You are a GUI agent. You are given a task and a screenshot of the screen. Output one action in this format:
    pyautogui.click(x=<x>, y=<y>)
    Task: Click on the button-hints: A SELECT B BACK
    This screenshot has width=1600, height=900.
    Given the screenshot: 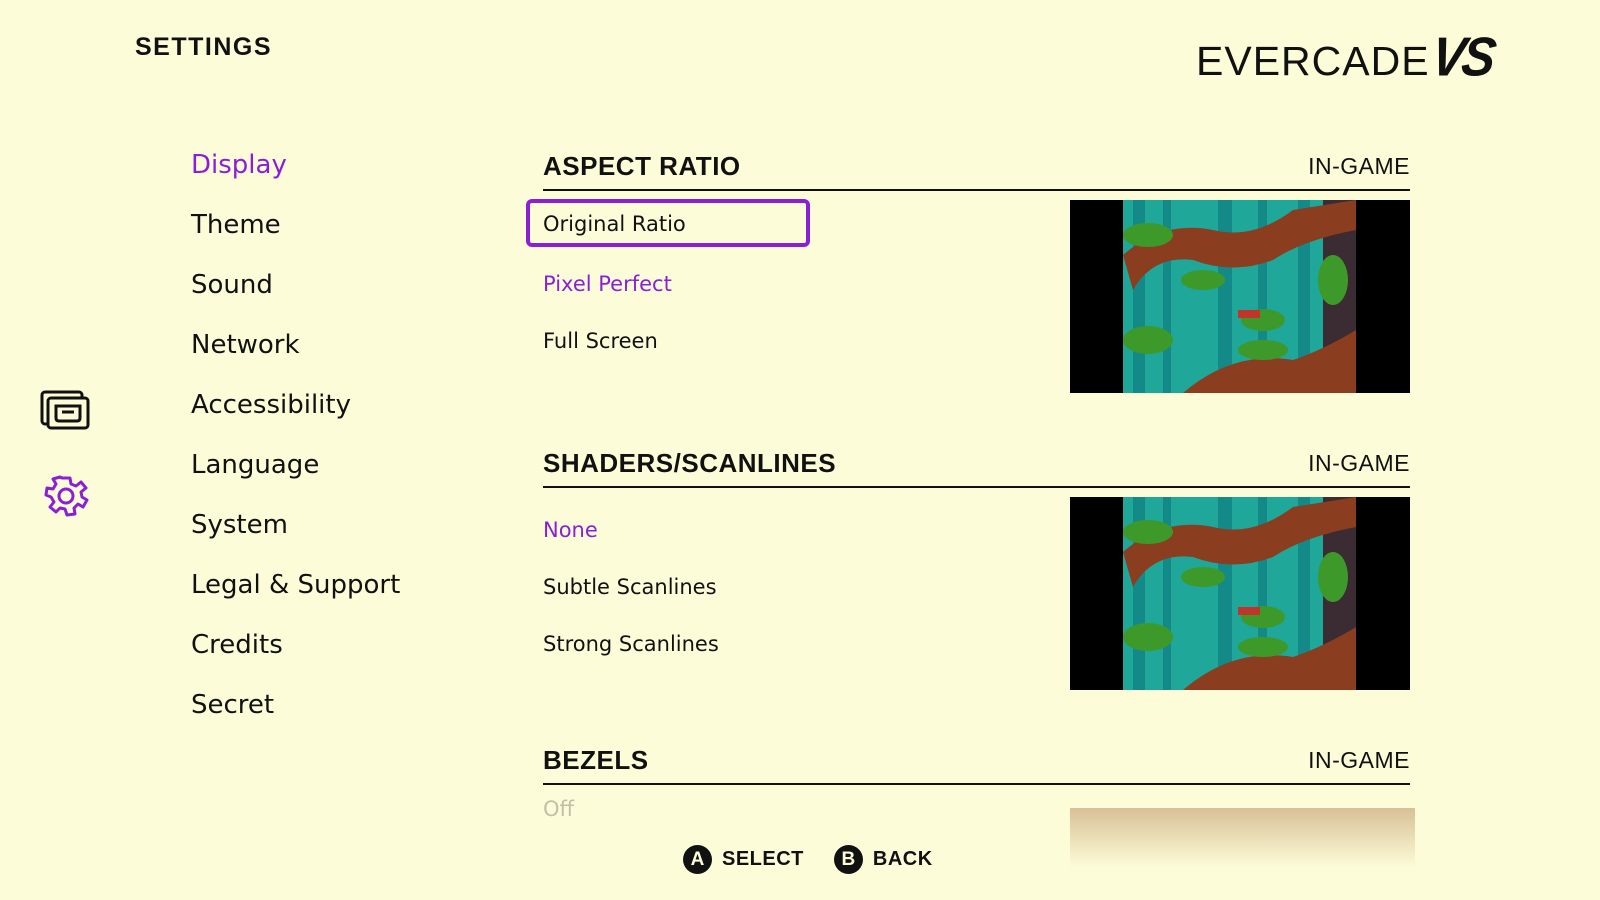 What is the action you would take?
    pyautogui.click(x=808, y=859)
    